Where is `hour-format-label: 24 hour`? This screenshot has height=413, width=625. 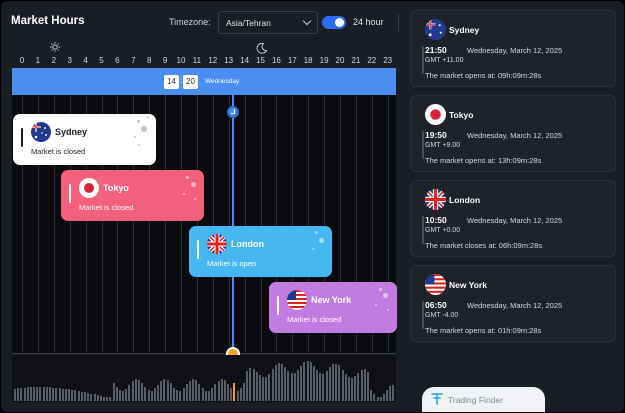
hour-format-label: 24 hour is located at coordinates (368, 22).